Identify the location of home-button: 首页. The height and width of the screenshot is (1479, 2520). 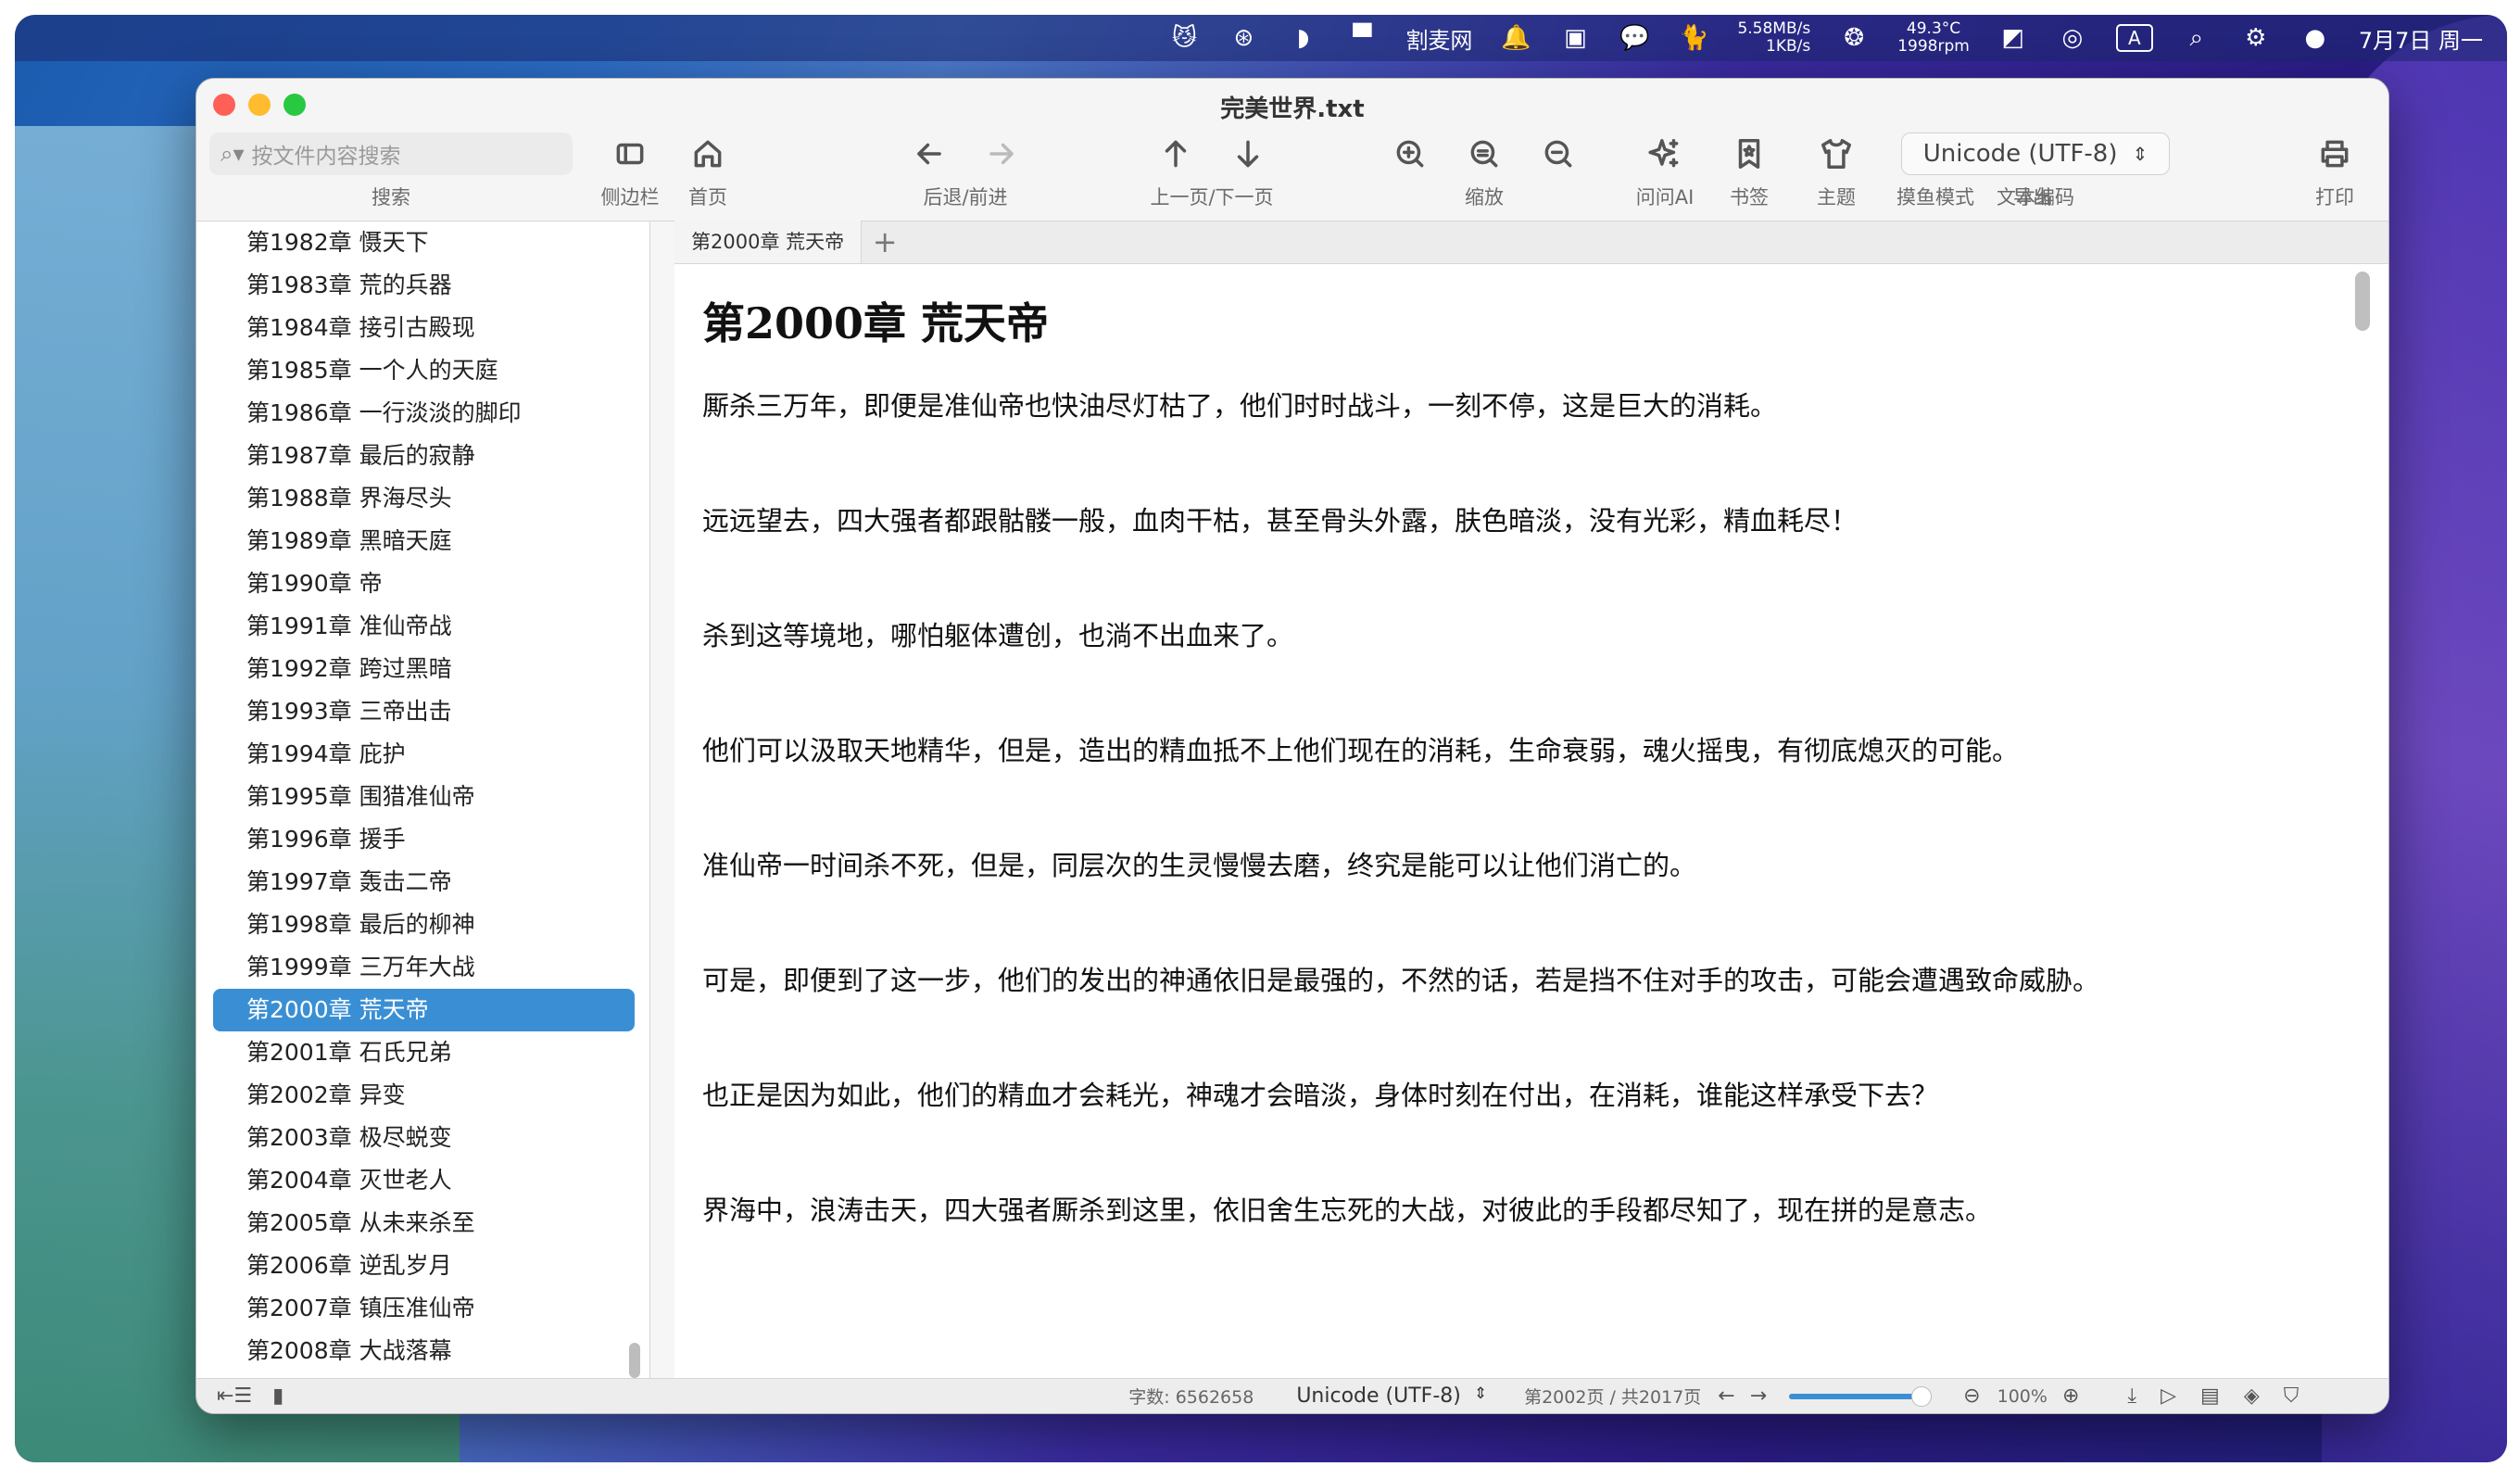
(708, 171).